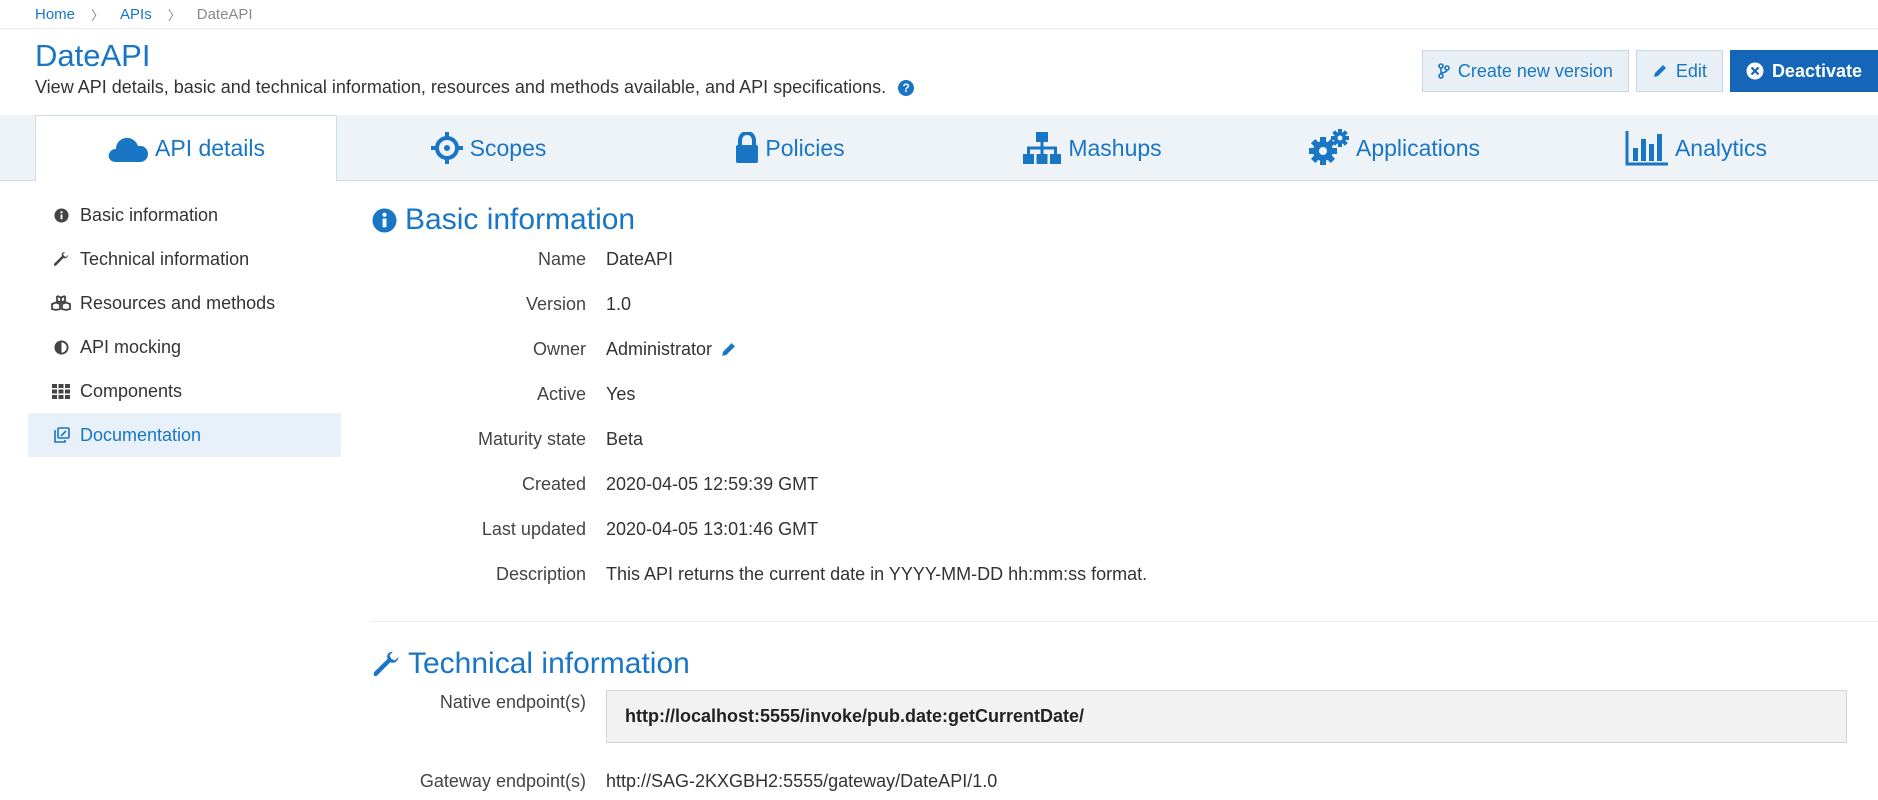  What do you see at coordinates (640, 258) in the screenshot?
I see `field-value: DateAPI` at bounding box center [640, 258].